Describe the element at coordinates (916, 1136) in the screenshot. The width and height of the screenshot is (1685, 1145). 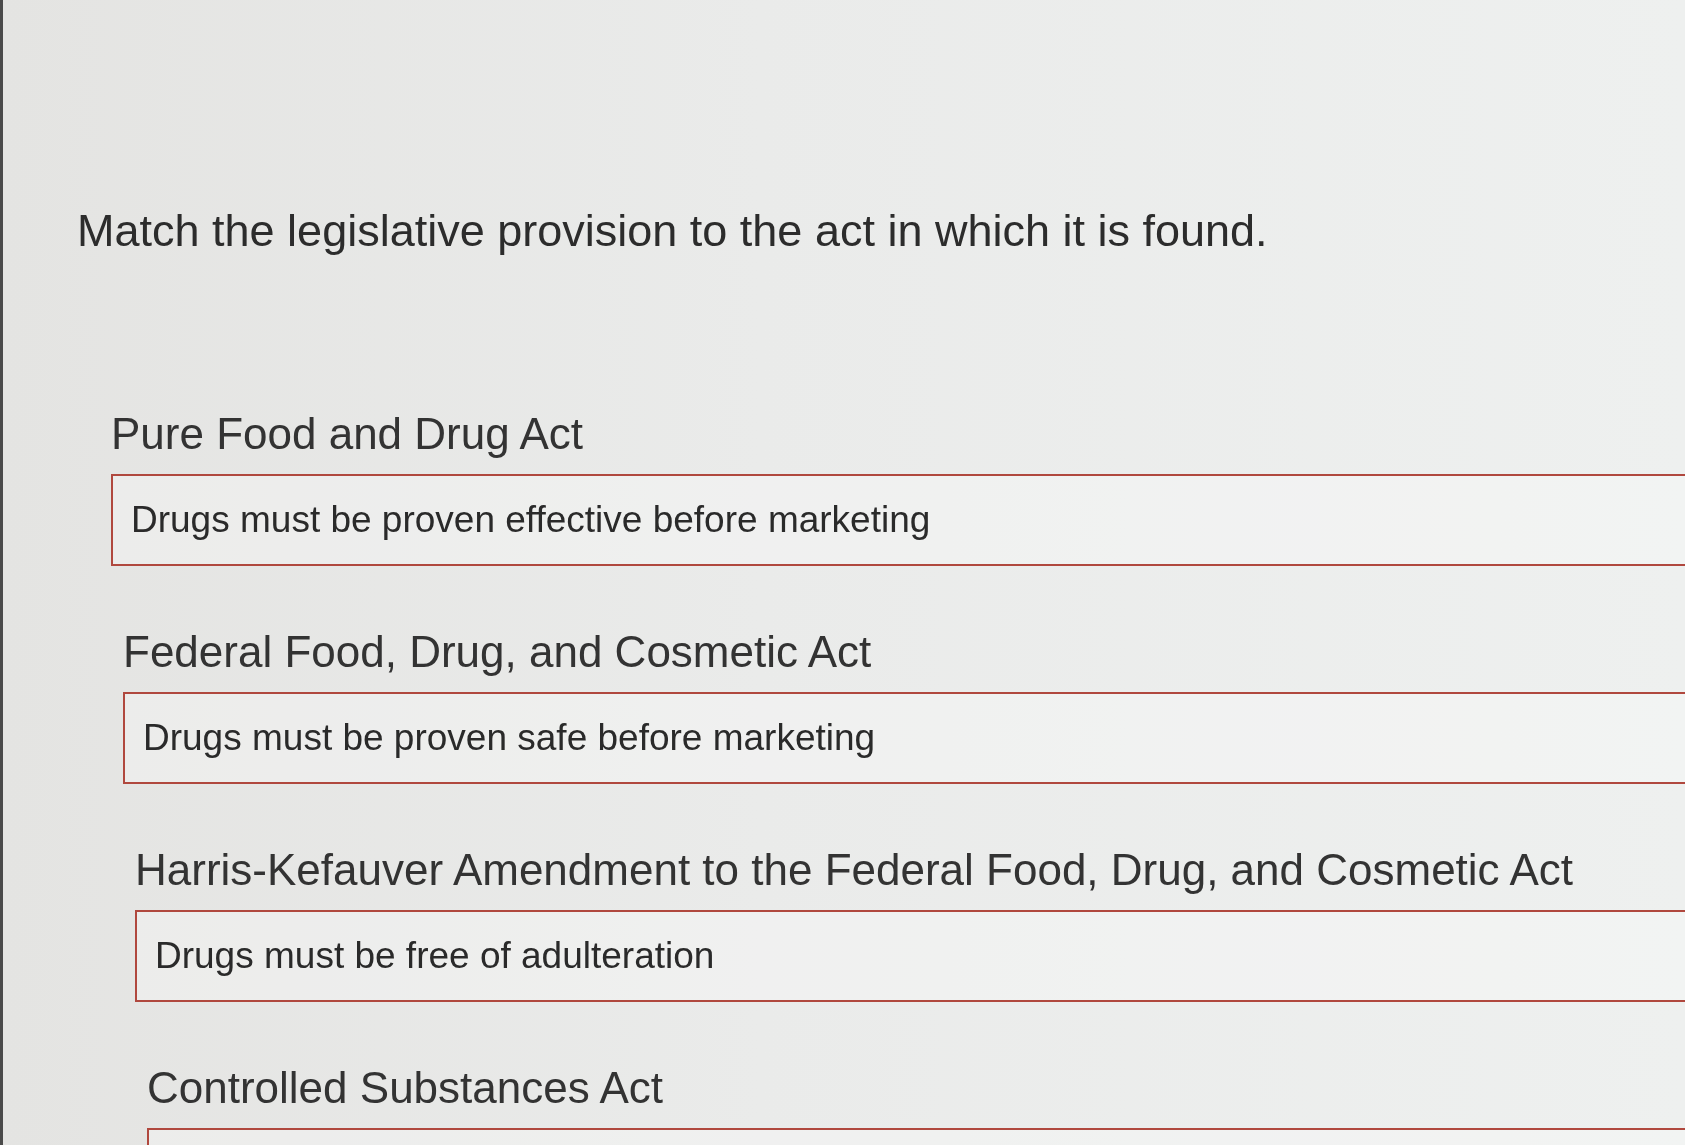
I see `answer-box` at that location.